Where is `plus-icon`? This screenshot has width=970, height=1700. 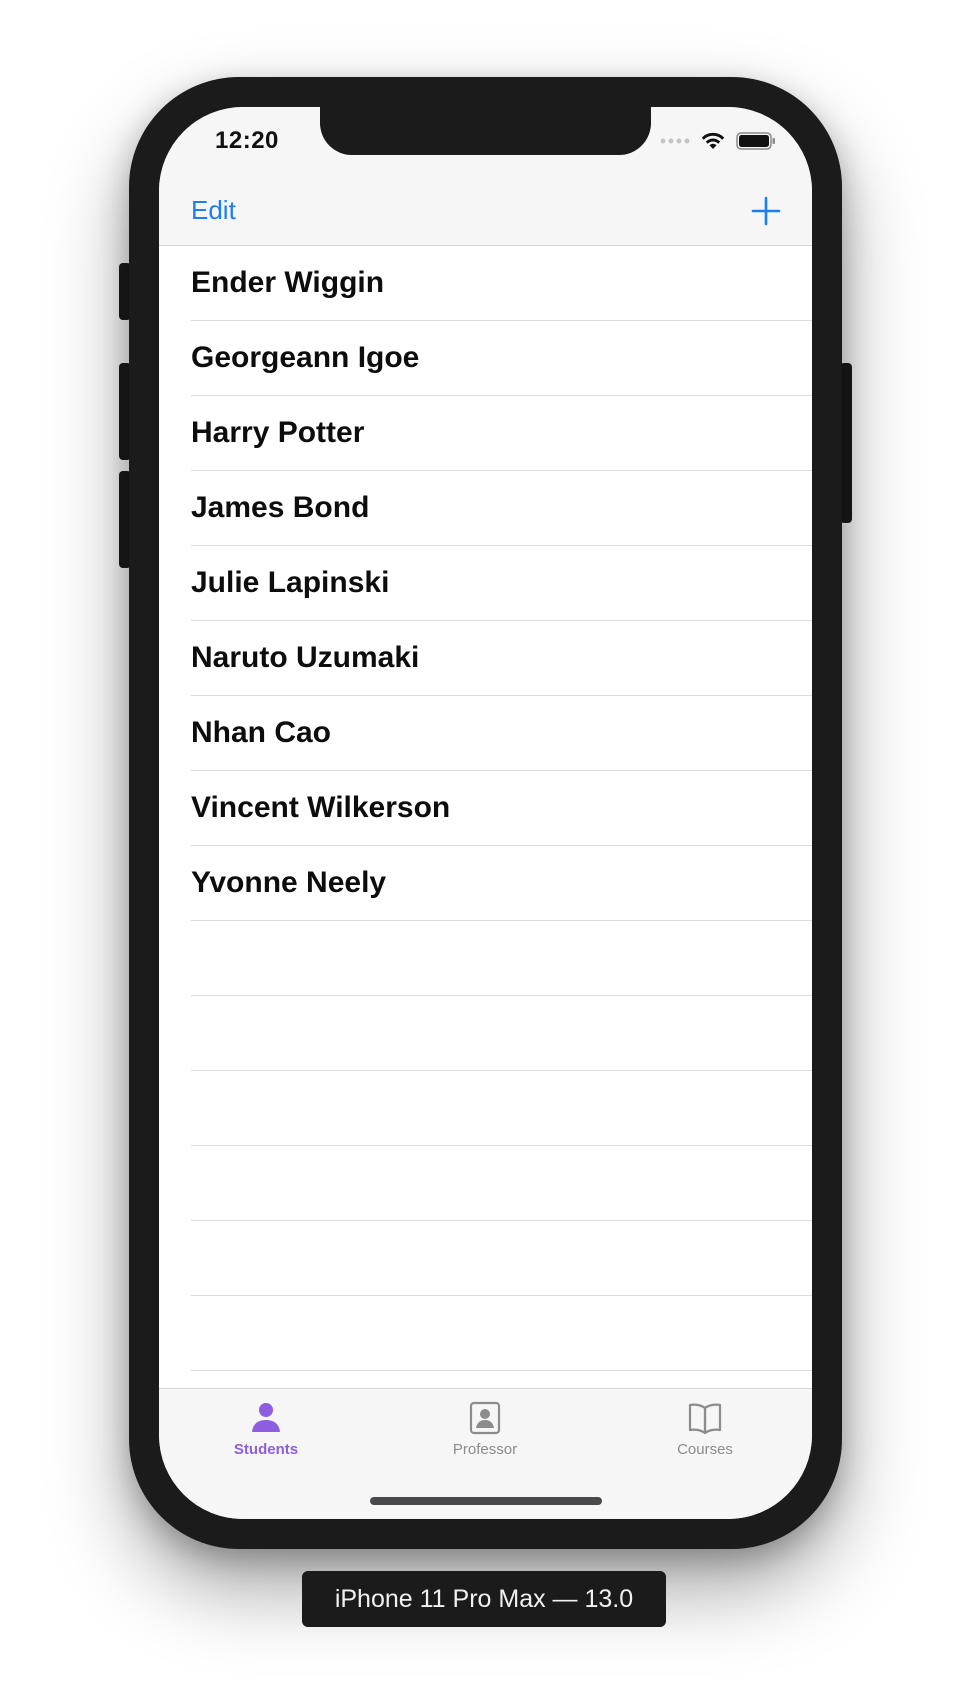
plus-icon is located at coordinates (766, 211).